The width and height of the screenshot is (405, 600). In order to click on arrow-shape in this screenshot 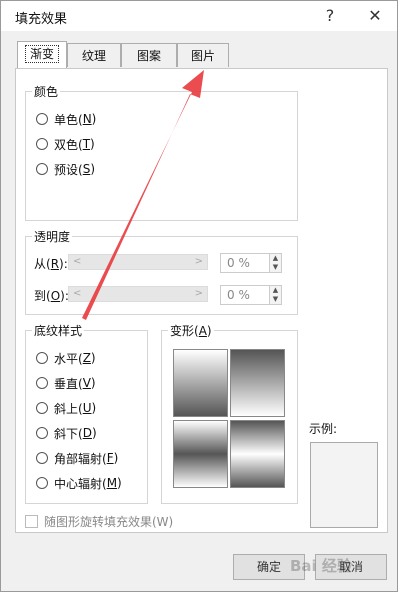, I will do `click(143, 195)`.